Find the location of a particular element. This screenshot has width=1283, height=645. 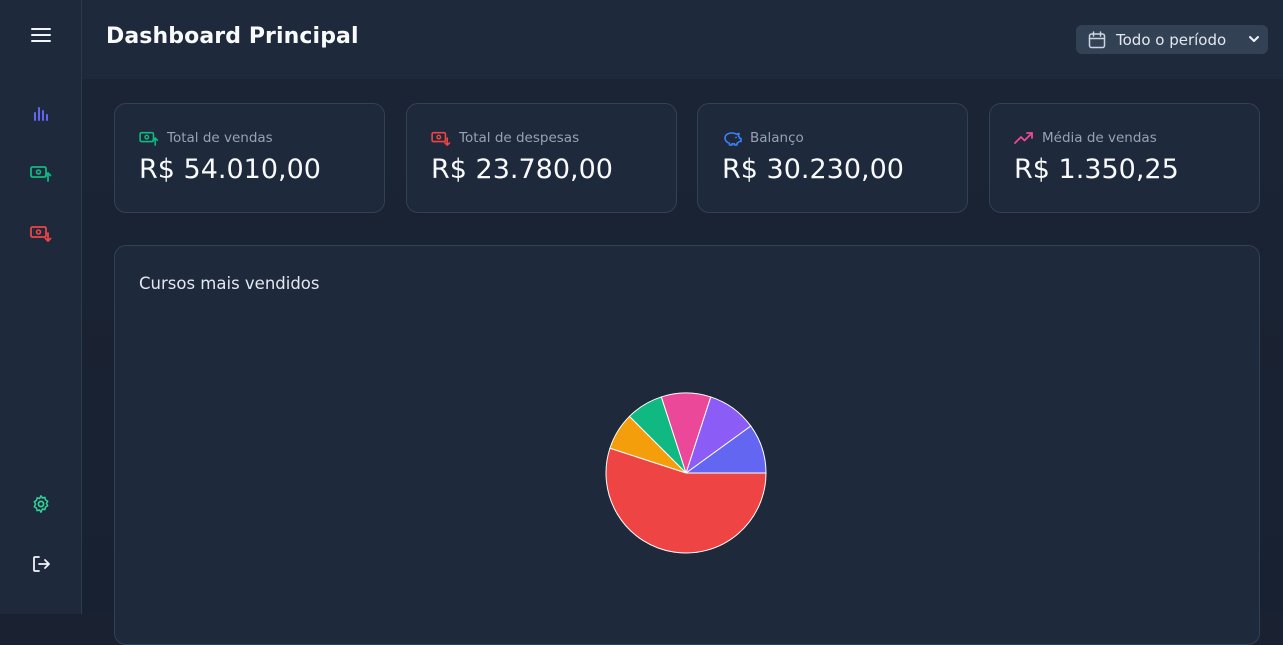

menu-icon is located at coordinates (41, 35).